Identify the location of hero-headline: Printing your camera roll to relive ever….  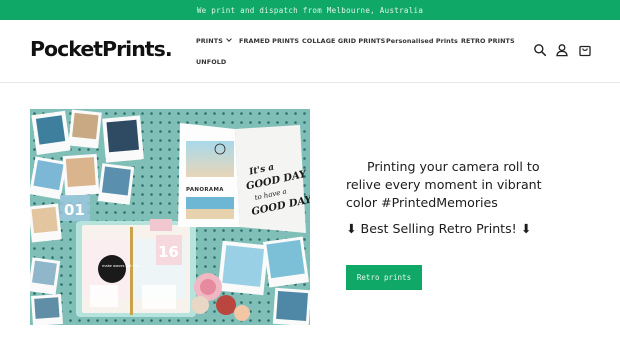
(444, 184).